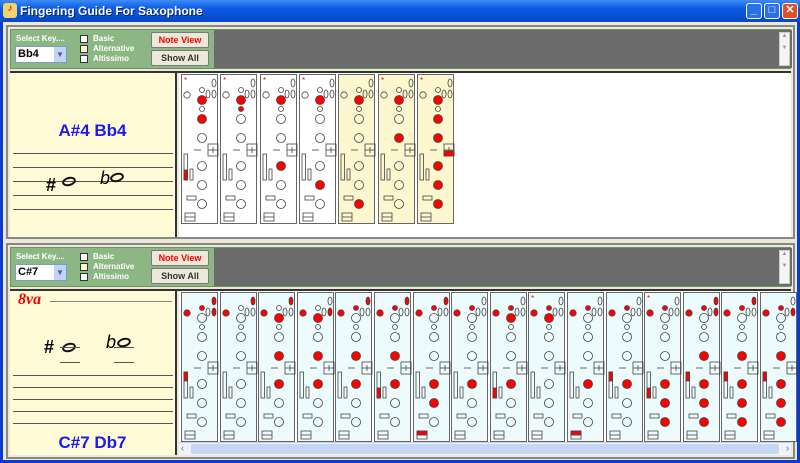 The height and width of the screenshot is (463, 800). Describe the element at coordinates (787, 448) in the screenshot. I see `scroll-right-icon: ›` at that location.